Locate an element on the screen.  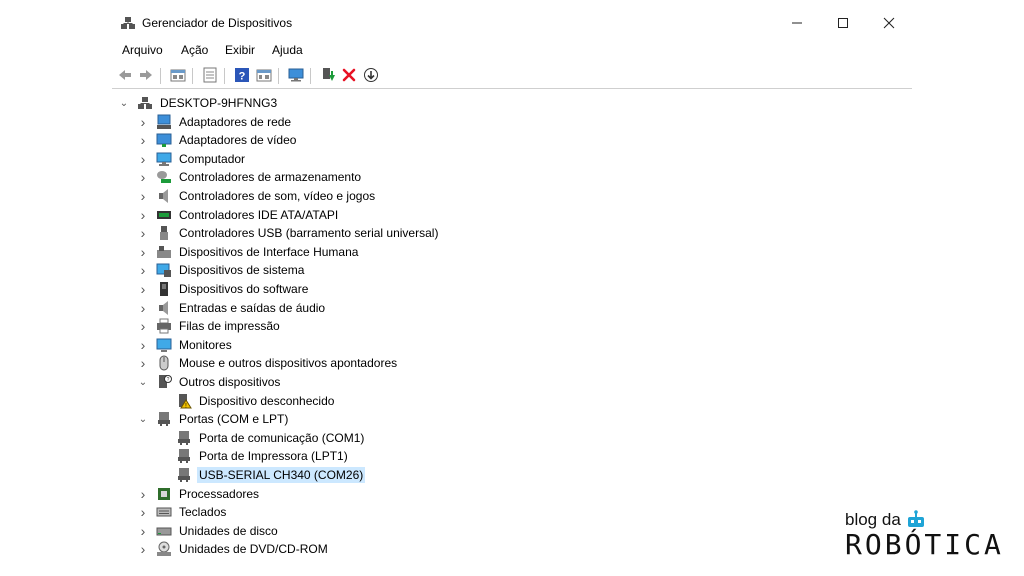
tree-root: ⌄ DESKTOP-9HFNNG3 is located at coordinates (198, 103).